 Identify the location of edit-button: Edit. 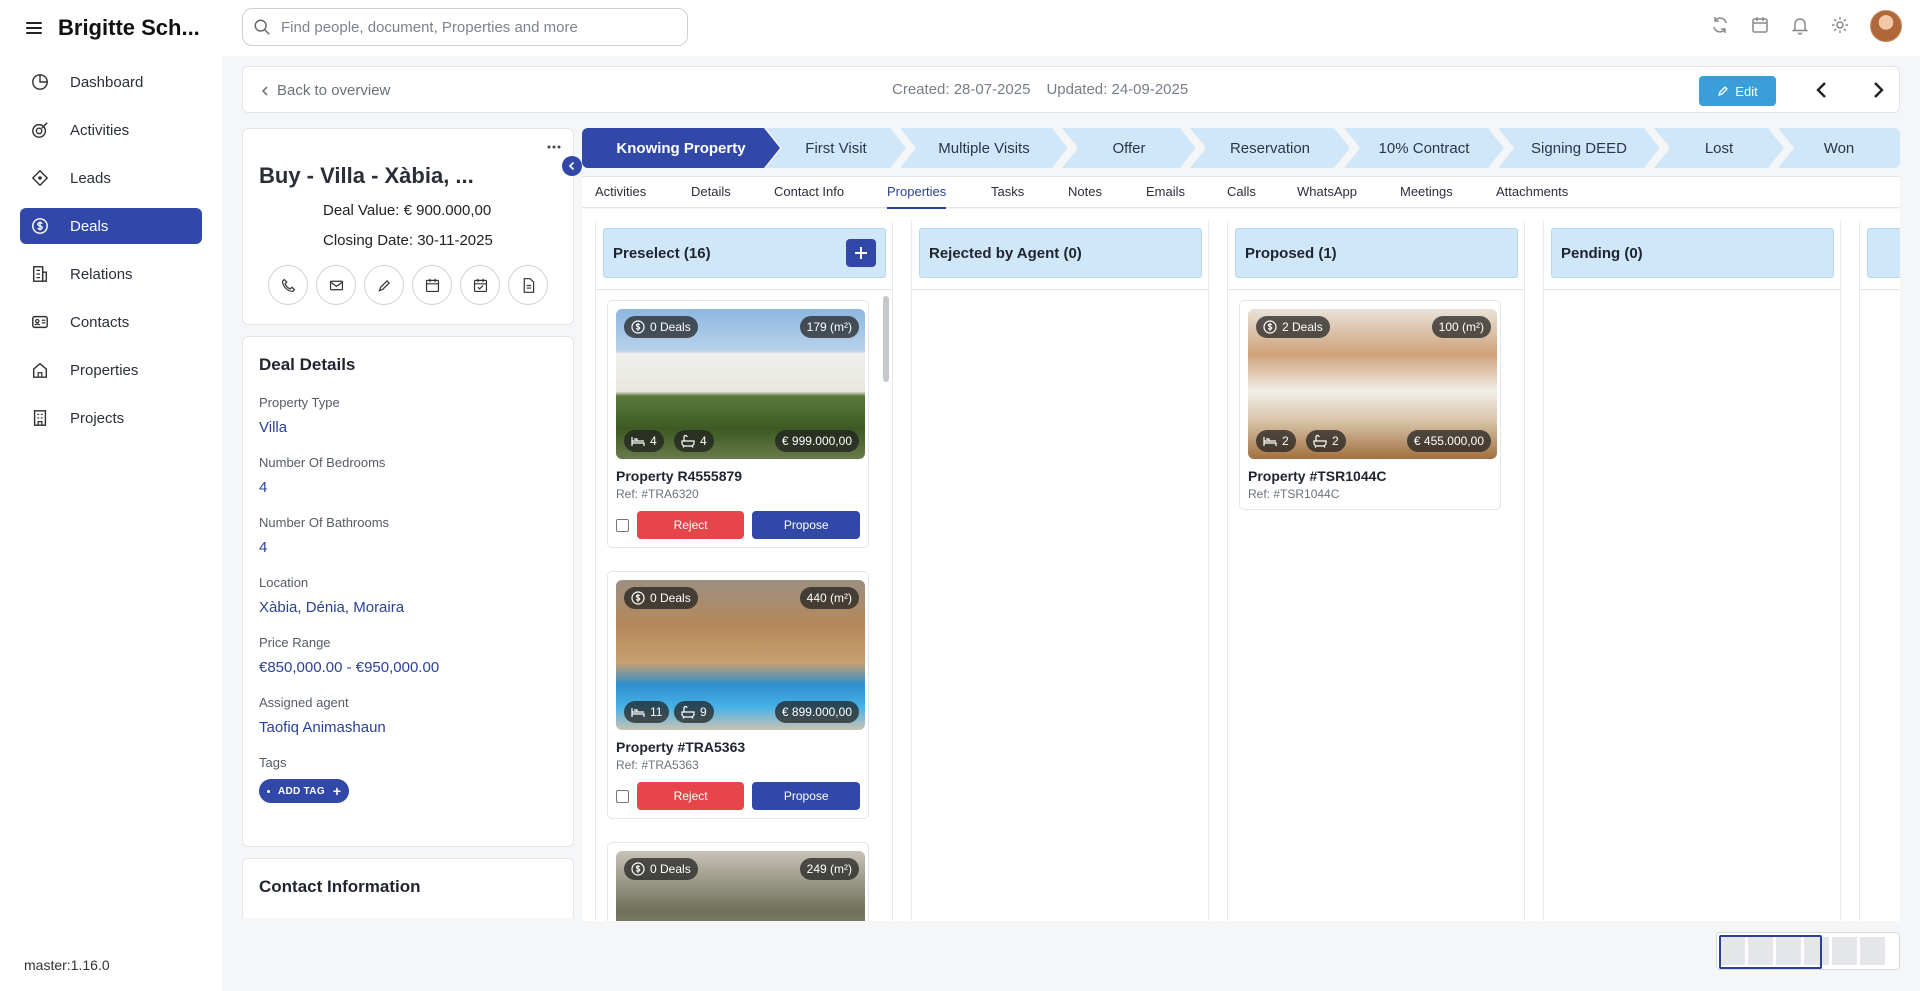
(1737, 91).